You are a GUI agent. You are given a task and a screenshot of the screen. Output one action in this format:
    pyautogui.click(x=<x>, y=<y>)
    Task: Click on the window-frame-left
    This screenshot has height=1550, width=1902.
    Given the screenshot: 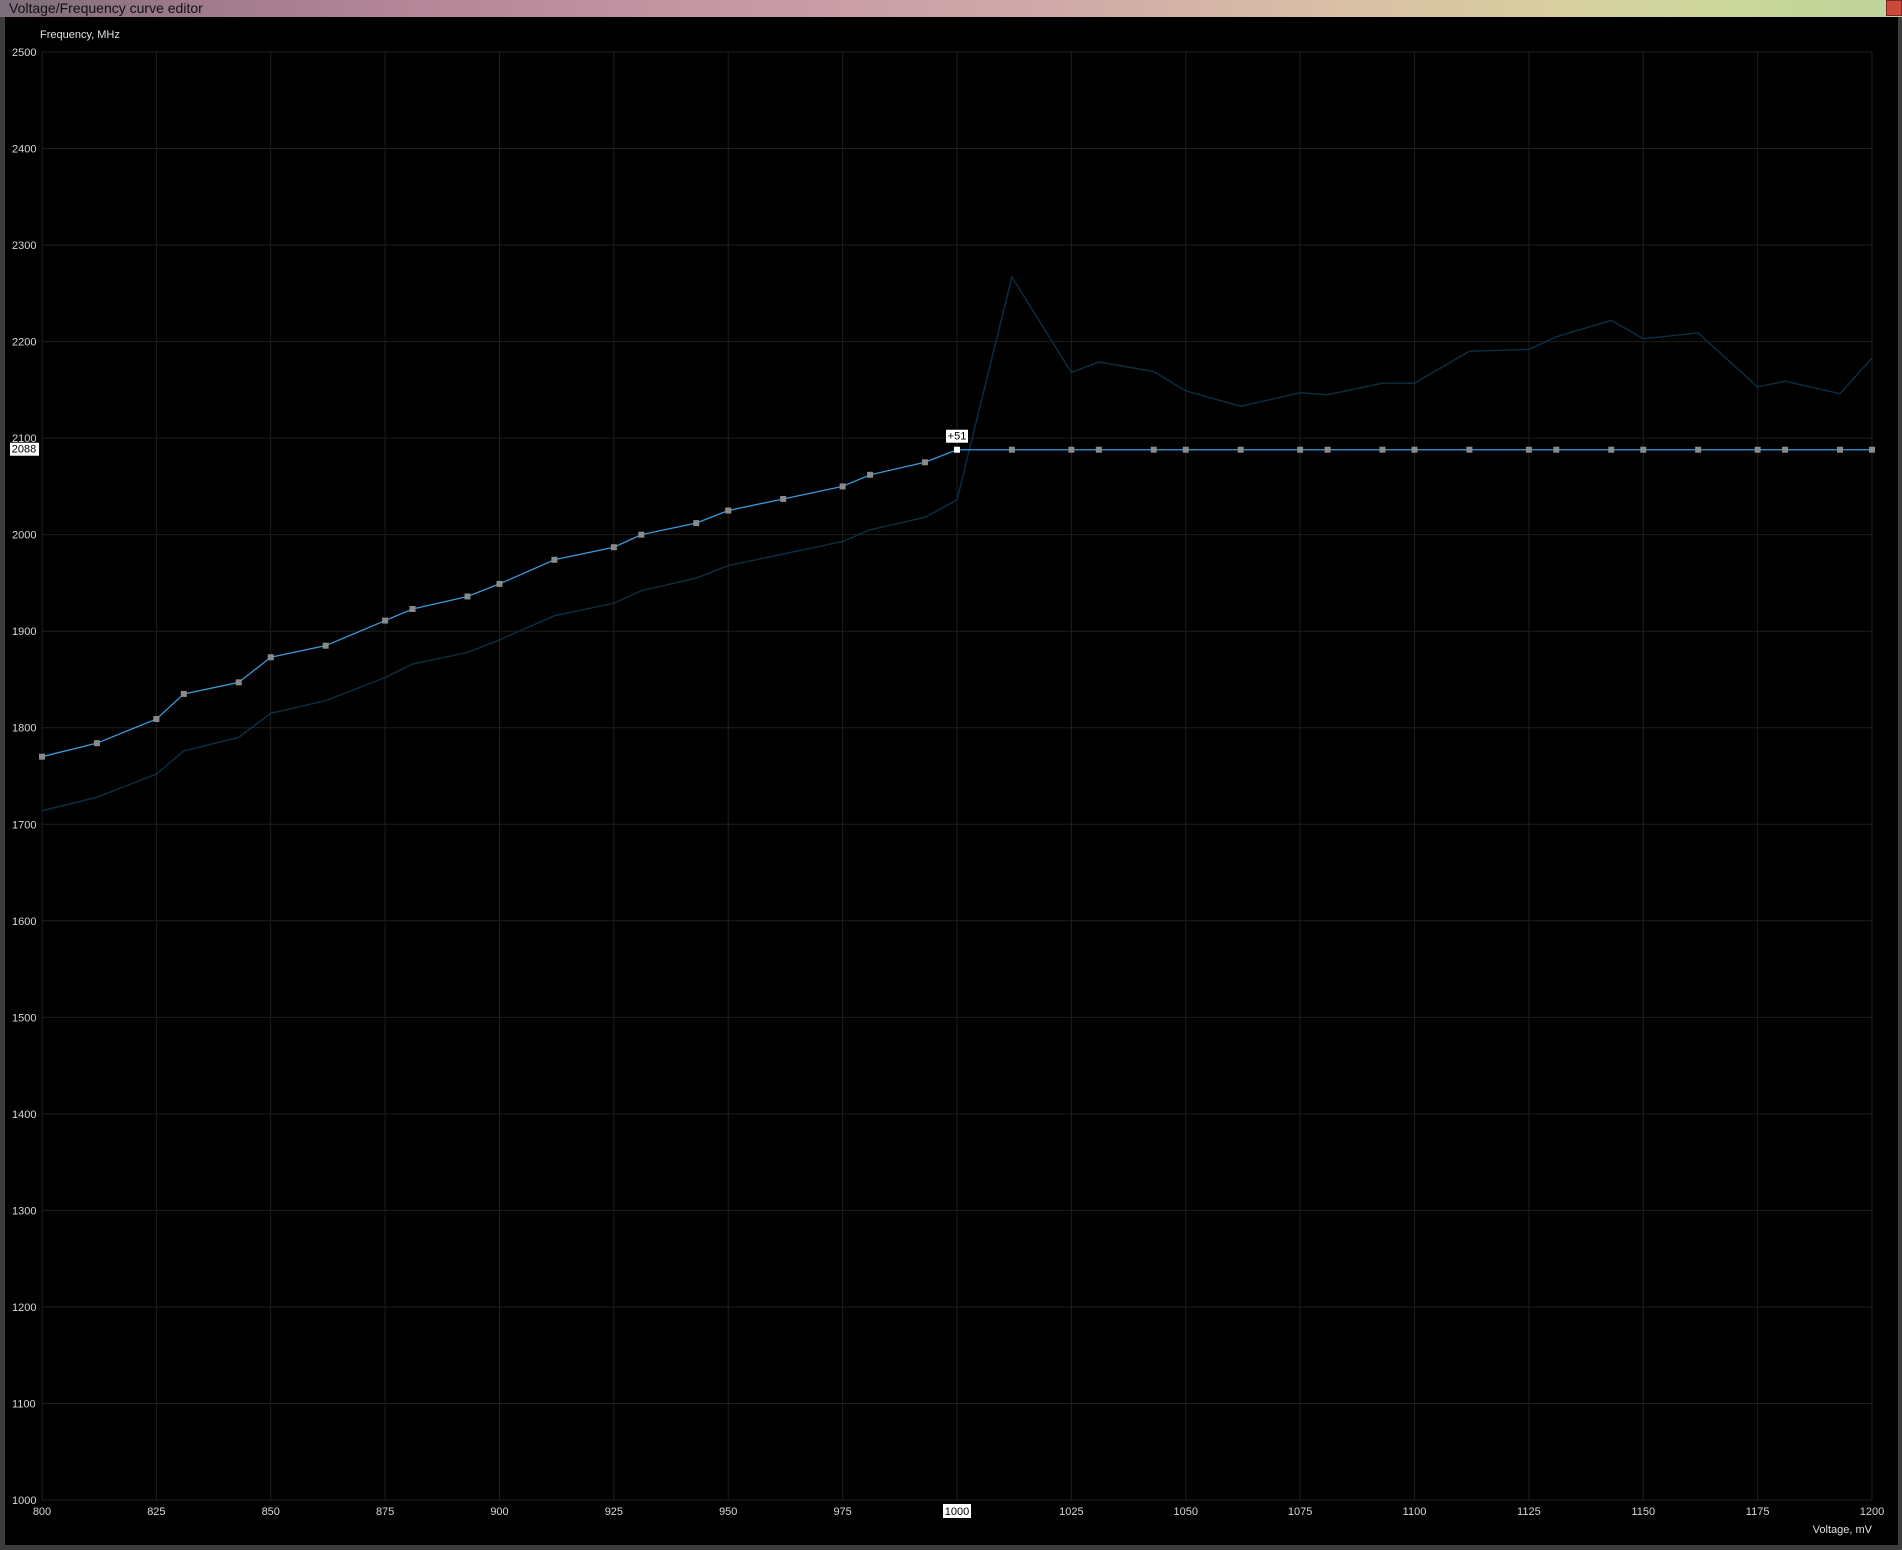 What is the action you would take?
    pyautogui.click(x=2, y=783)
    